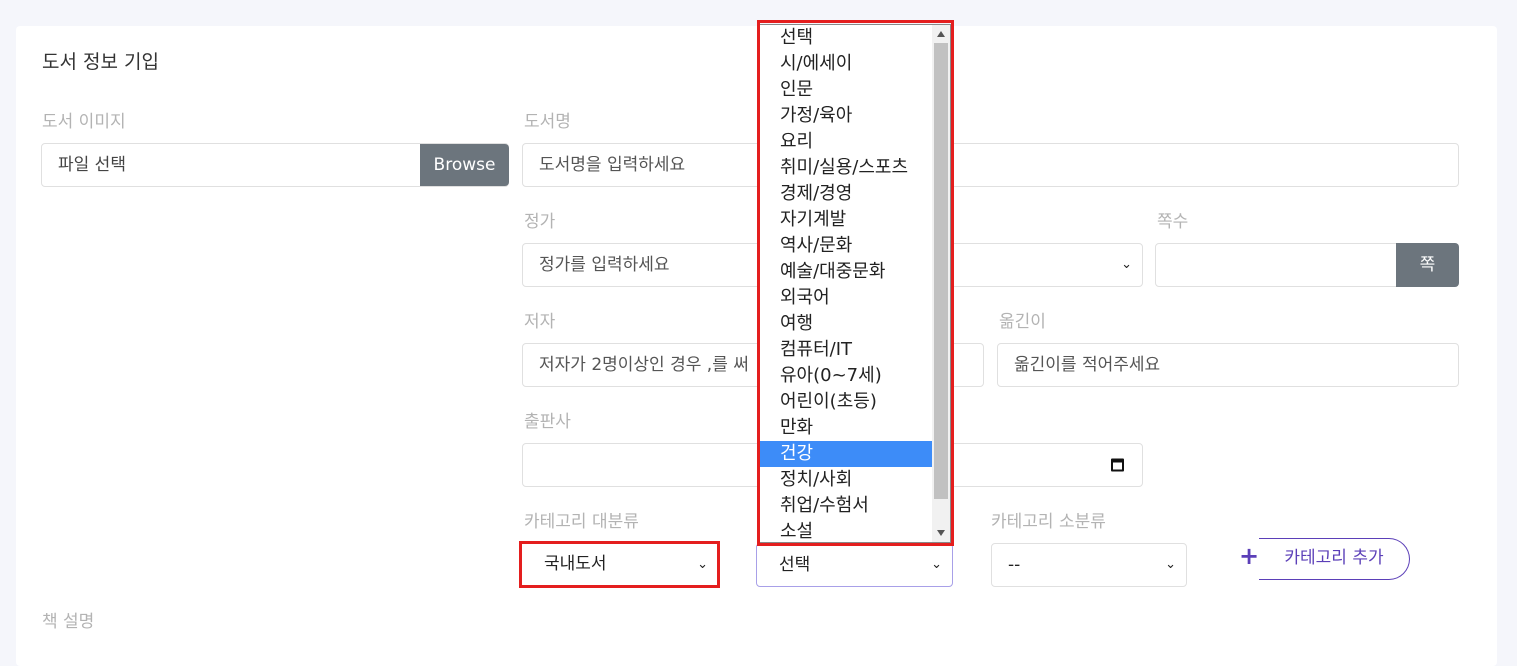 Image resolution: width=1517 pixels, height=666 pixels. Describe the element at coordinates (84, 122) in the screenshot. I see `book-image-label: 도서 이미지` at that location.